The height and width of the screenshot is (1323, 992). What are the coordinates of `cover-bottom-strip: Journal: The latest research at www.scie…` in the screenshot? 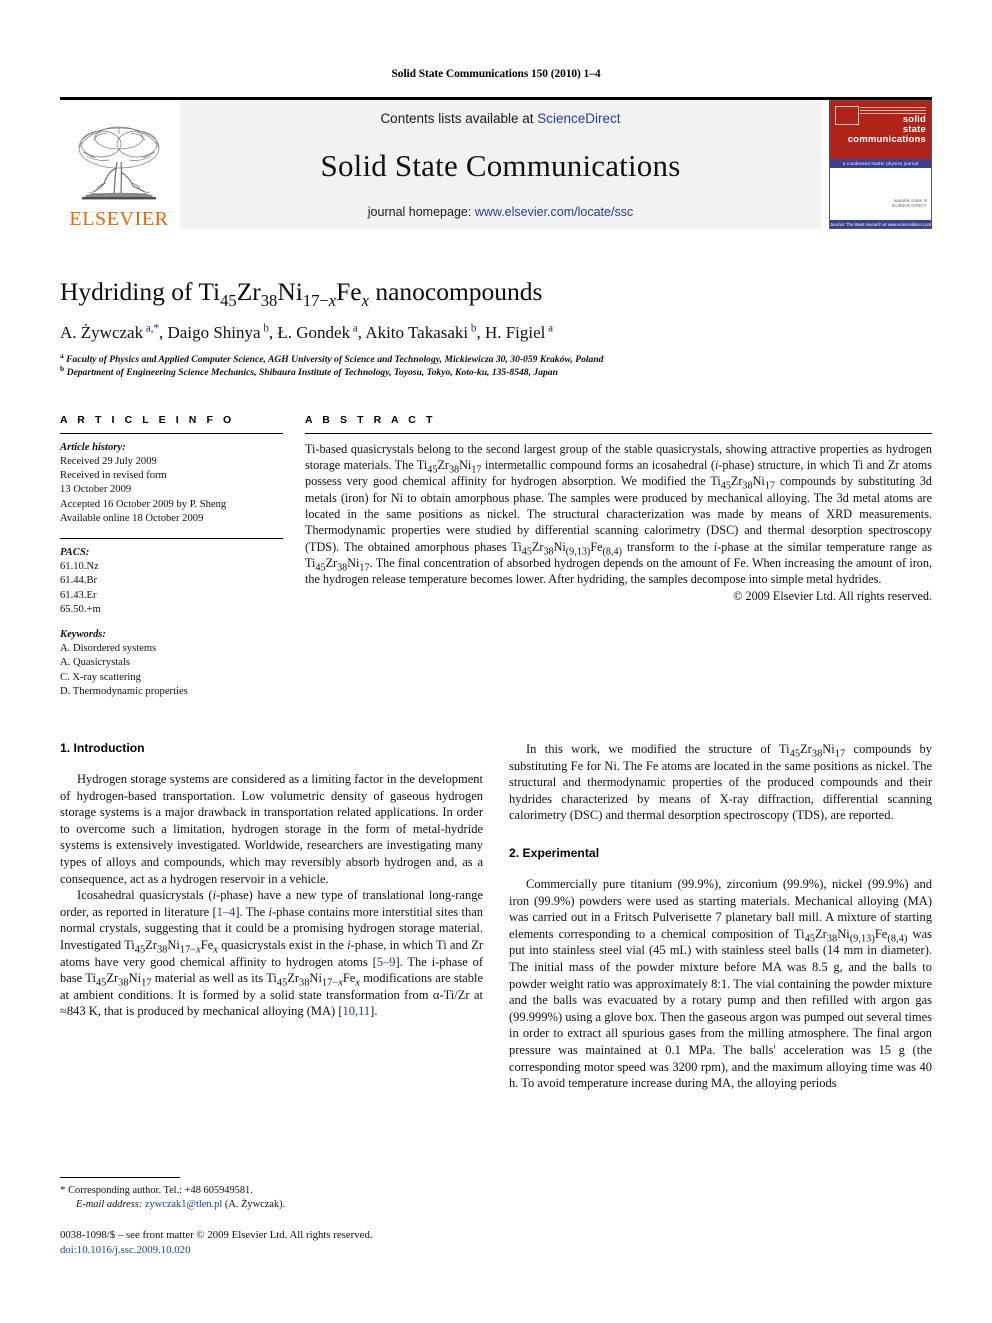 It's located at (880, 224).